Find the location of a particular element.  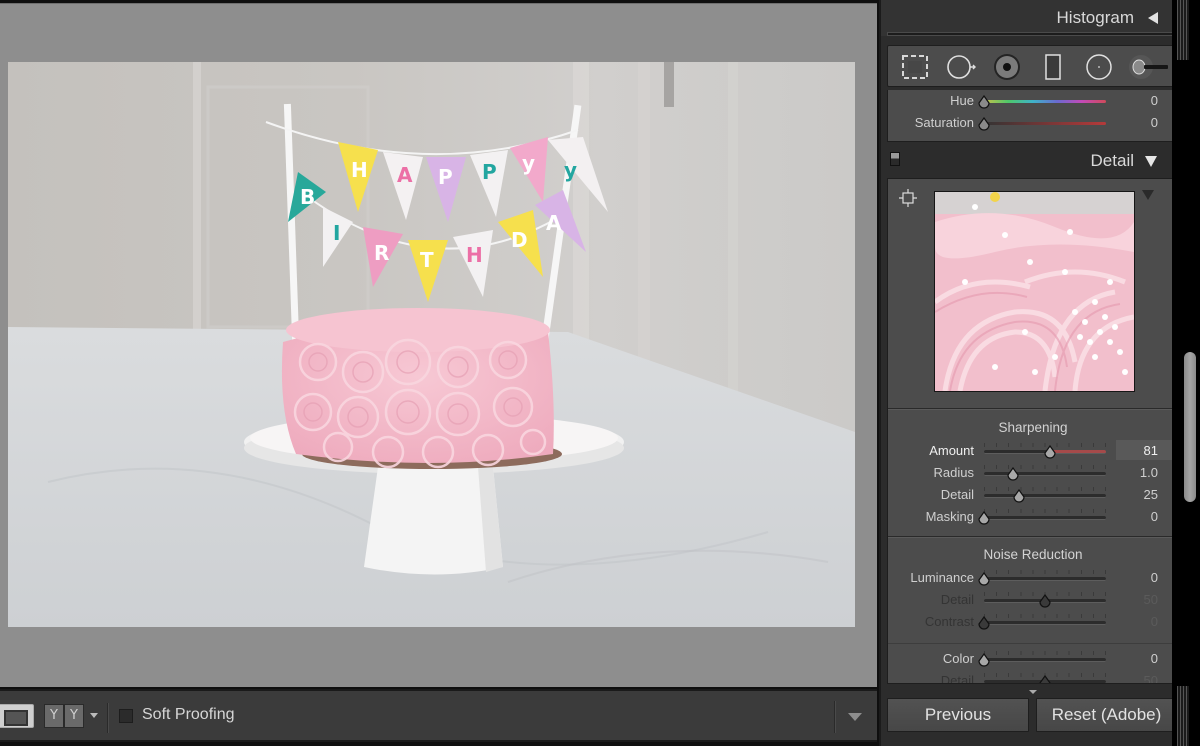

panel-grip-top is located at coordinates (1183, 30).